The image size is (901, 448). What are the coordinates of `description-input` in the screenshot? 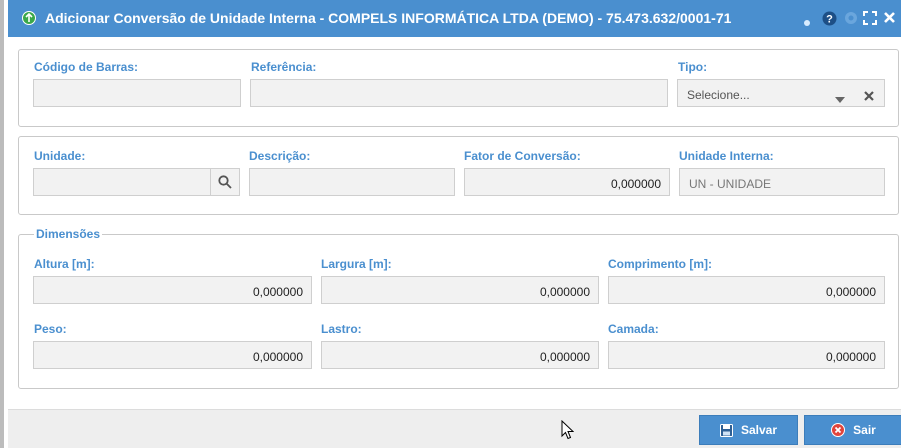 It's located at (352, 182).